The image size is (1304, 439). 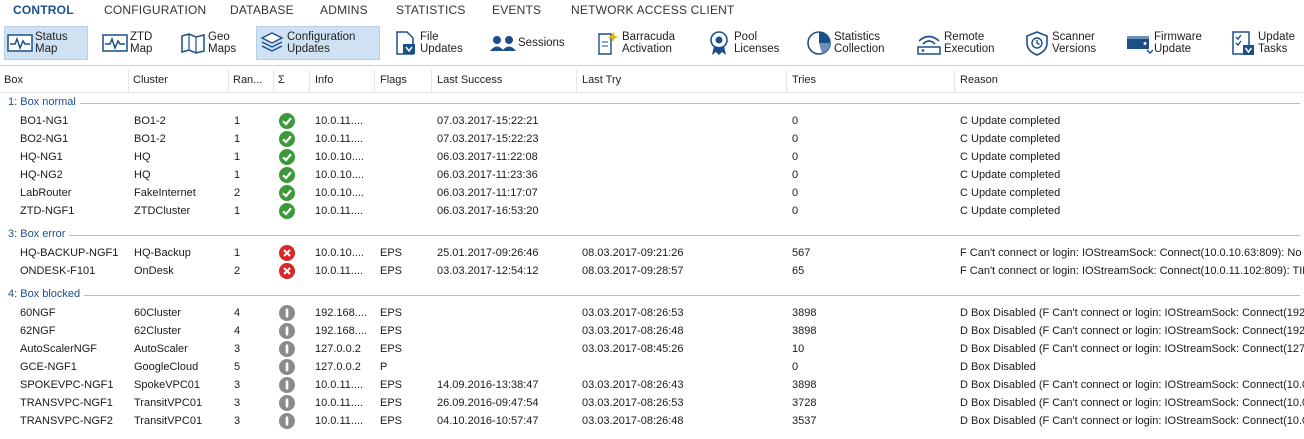 I want to click on status-map-icon, so click(x=20, y=43).